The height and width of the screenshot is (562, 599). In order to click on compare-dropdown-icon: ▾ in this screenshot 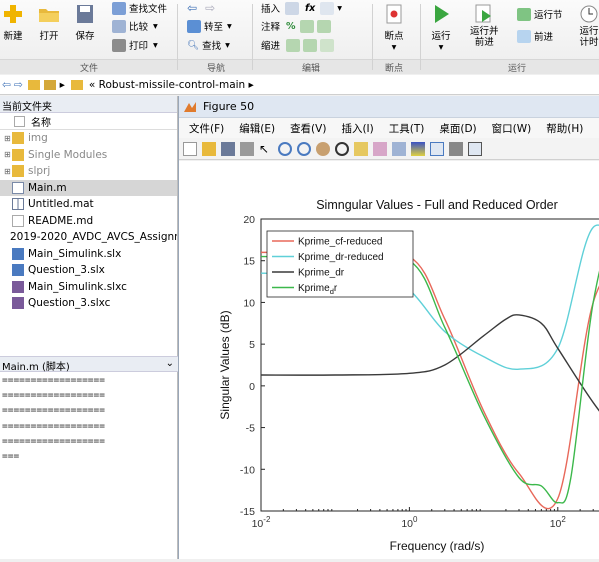, I will do `click(155, 26)`.